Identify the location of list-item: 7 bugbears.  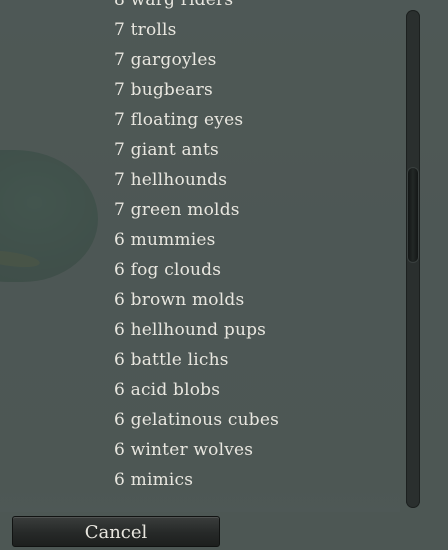
(196, 90).